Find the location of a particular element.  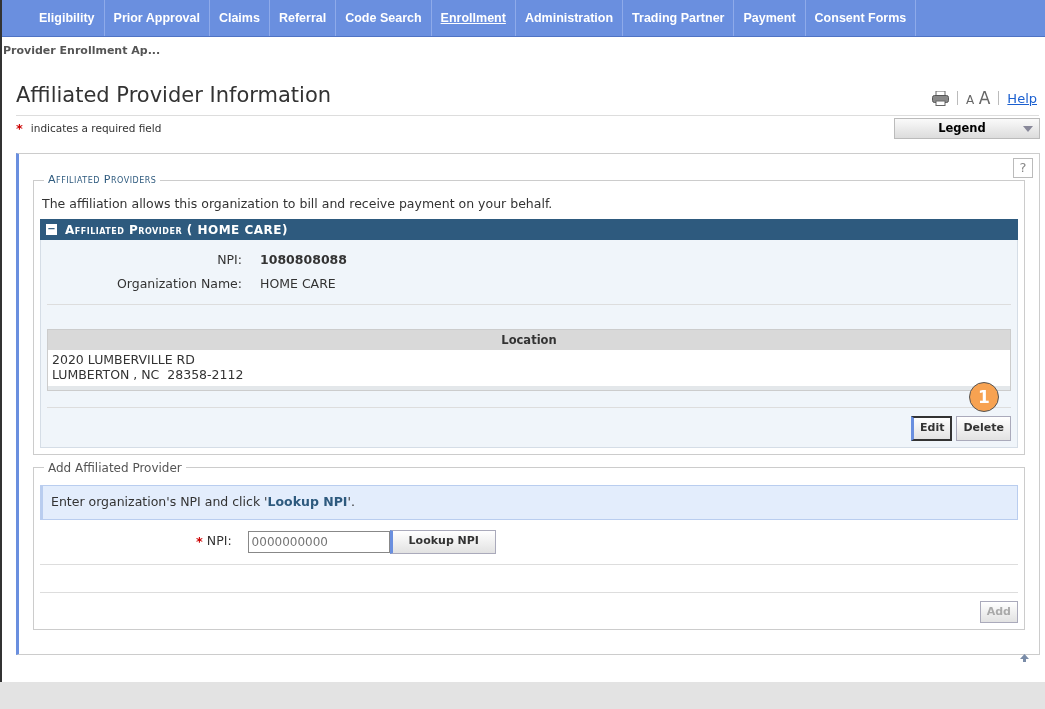

delete-button: Delete is located at coordinates (983, 428).